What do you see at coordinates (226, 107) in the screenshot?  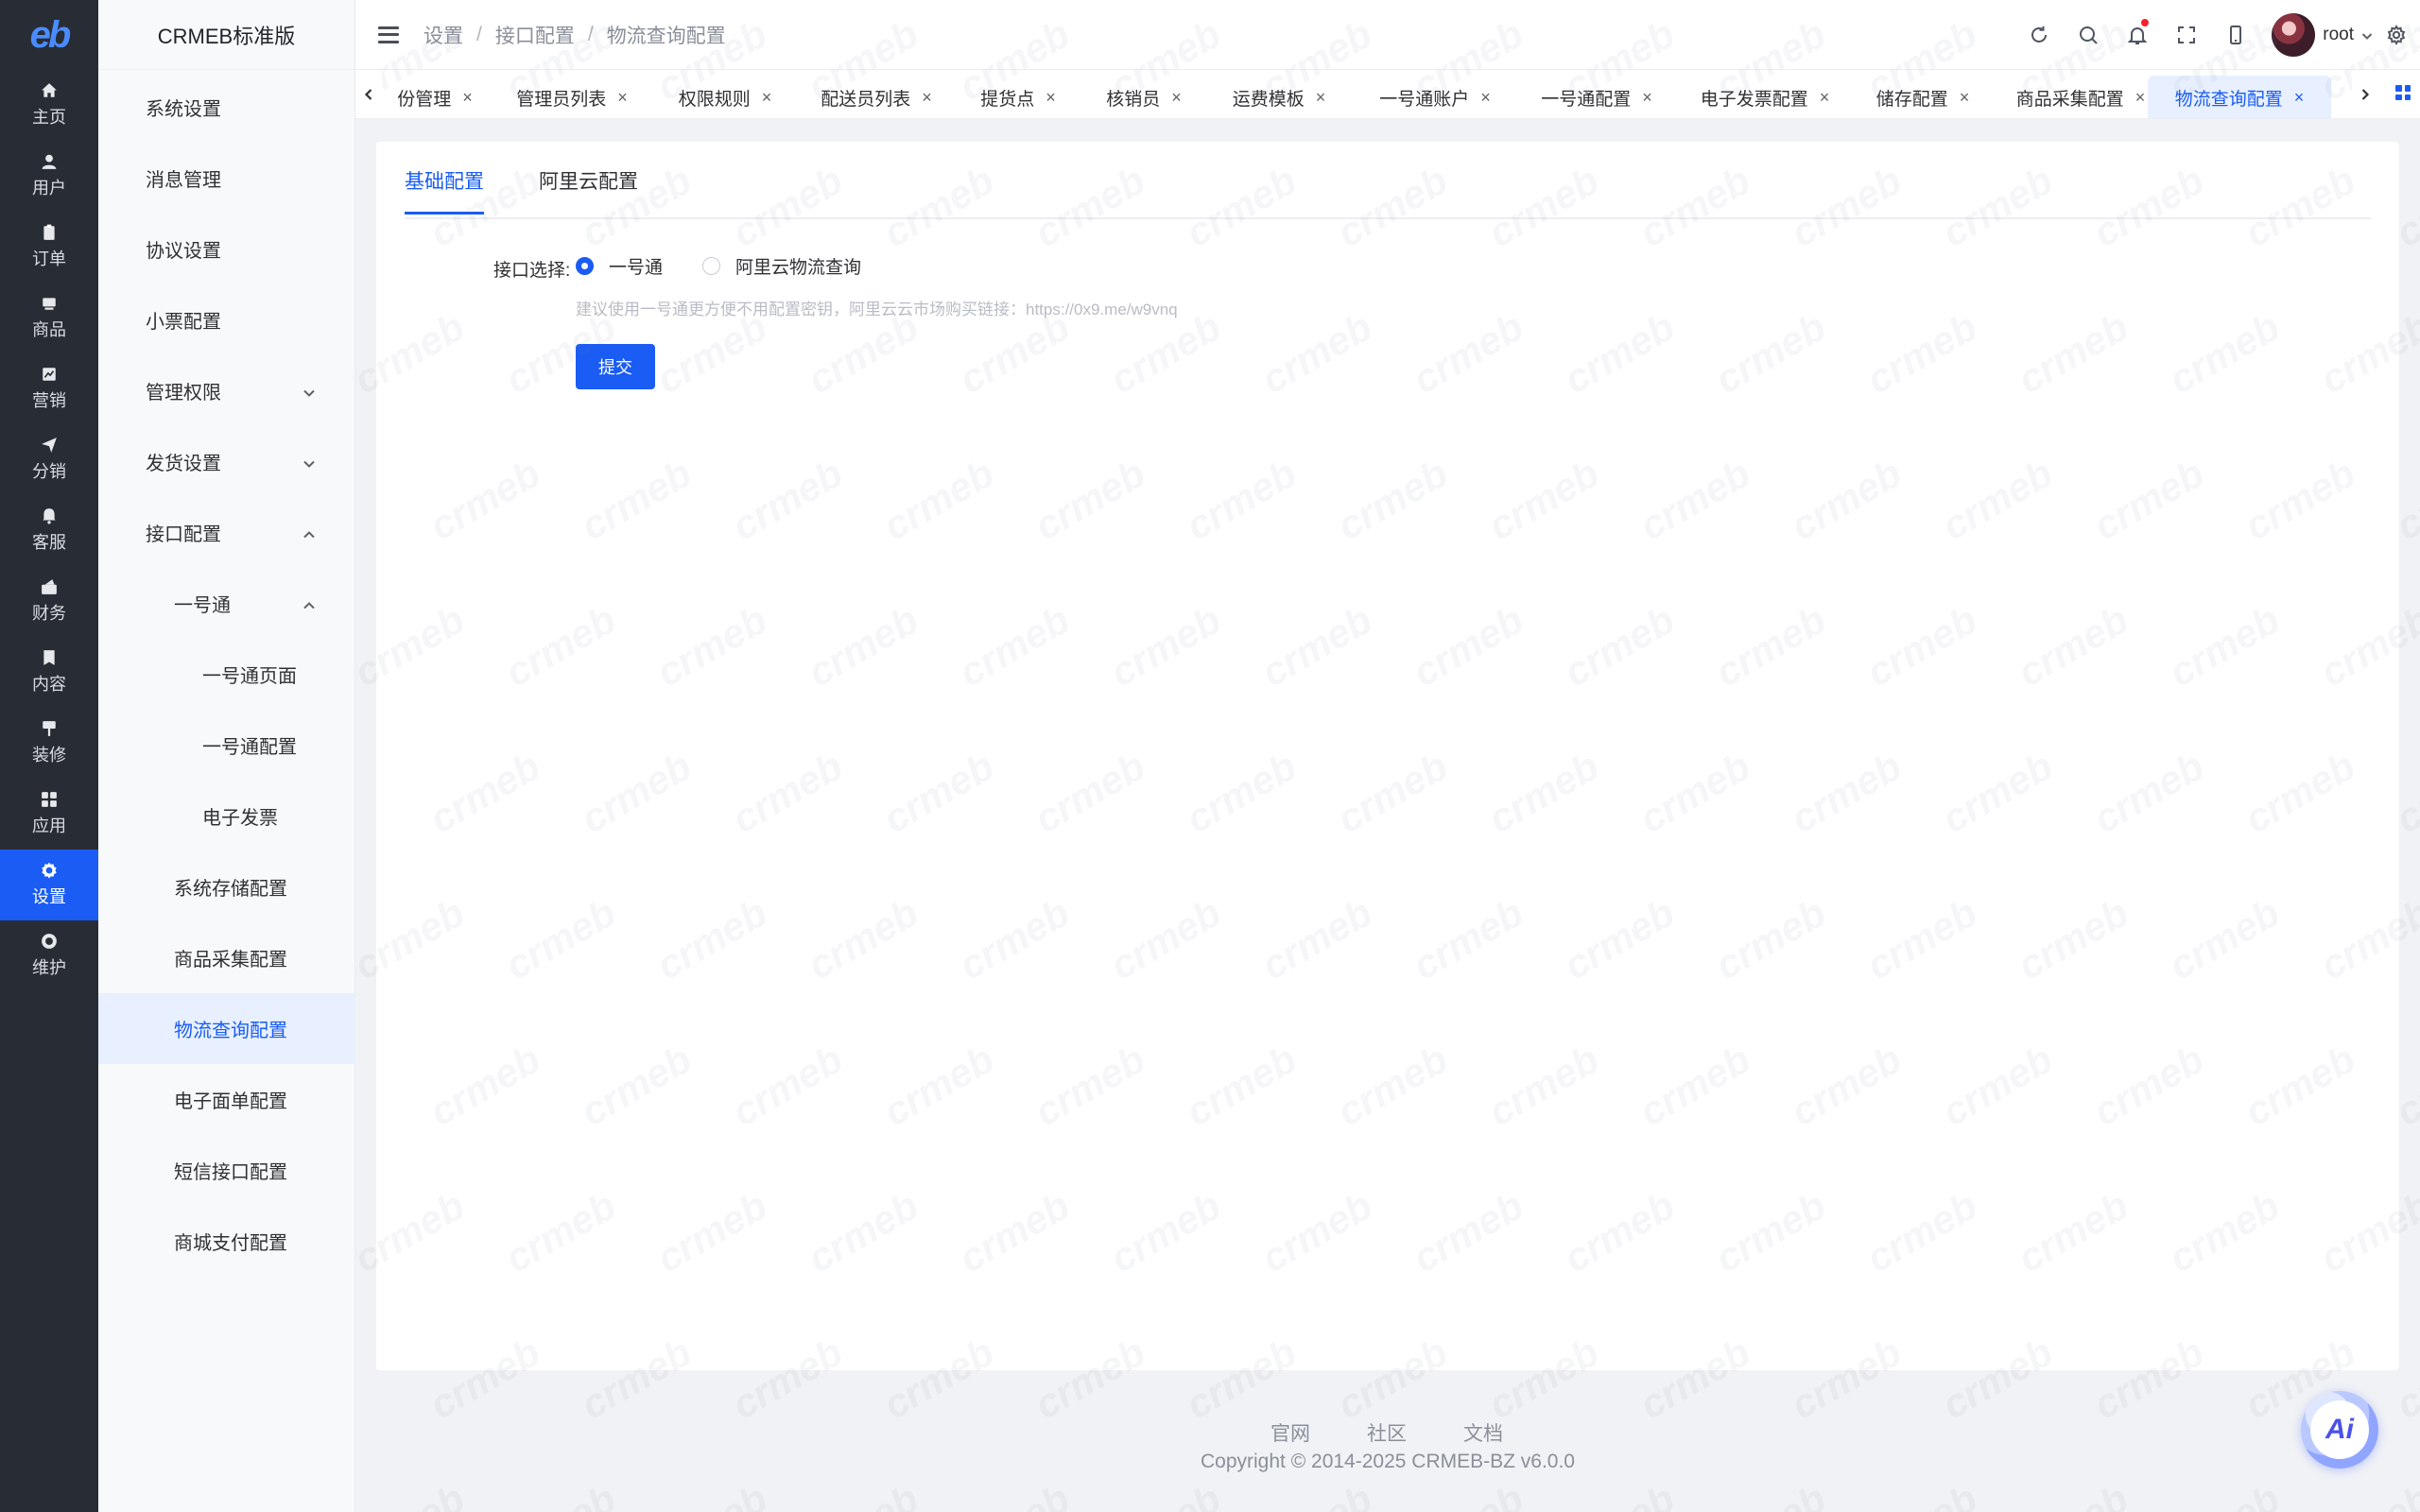 I see `sidebar-item-system-settings: 系统设置` at bounding box center [226, 107].